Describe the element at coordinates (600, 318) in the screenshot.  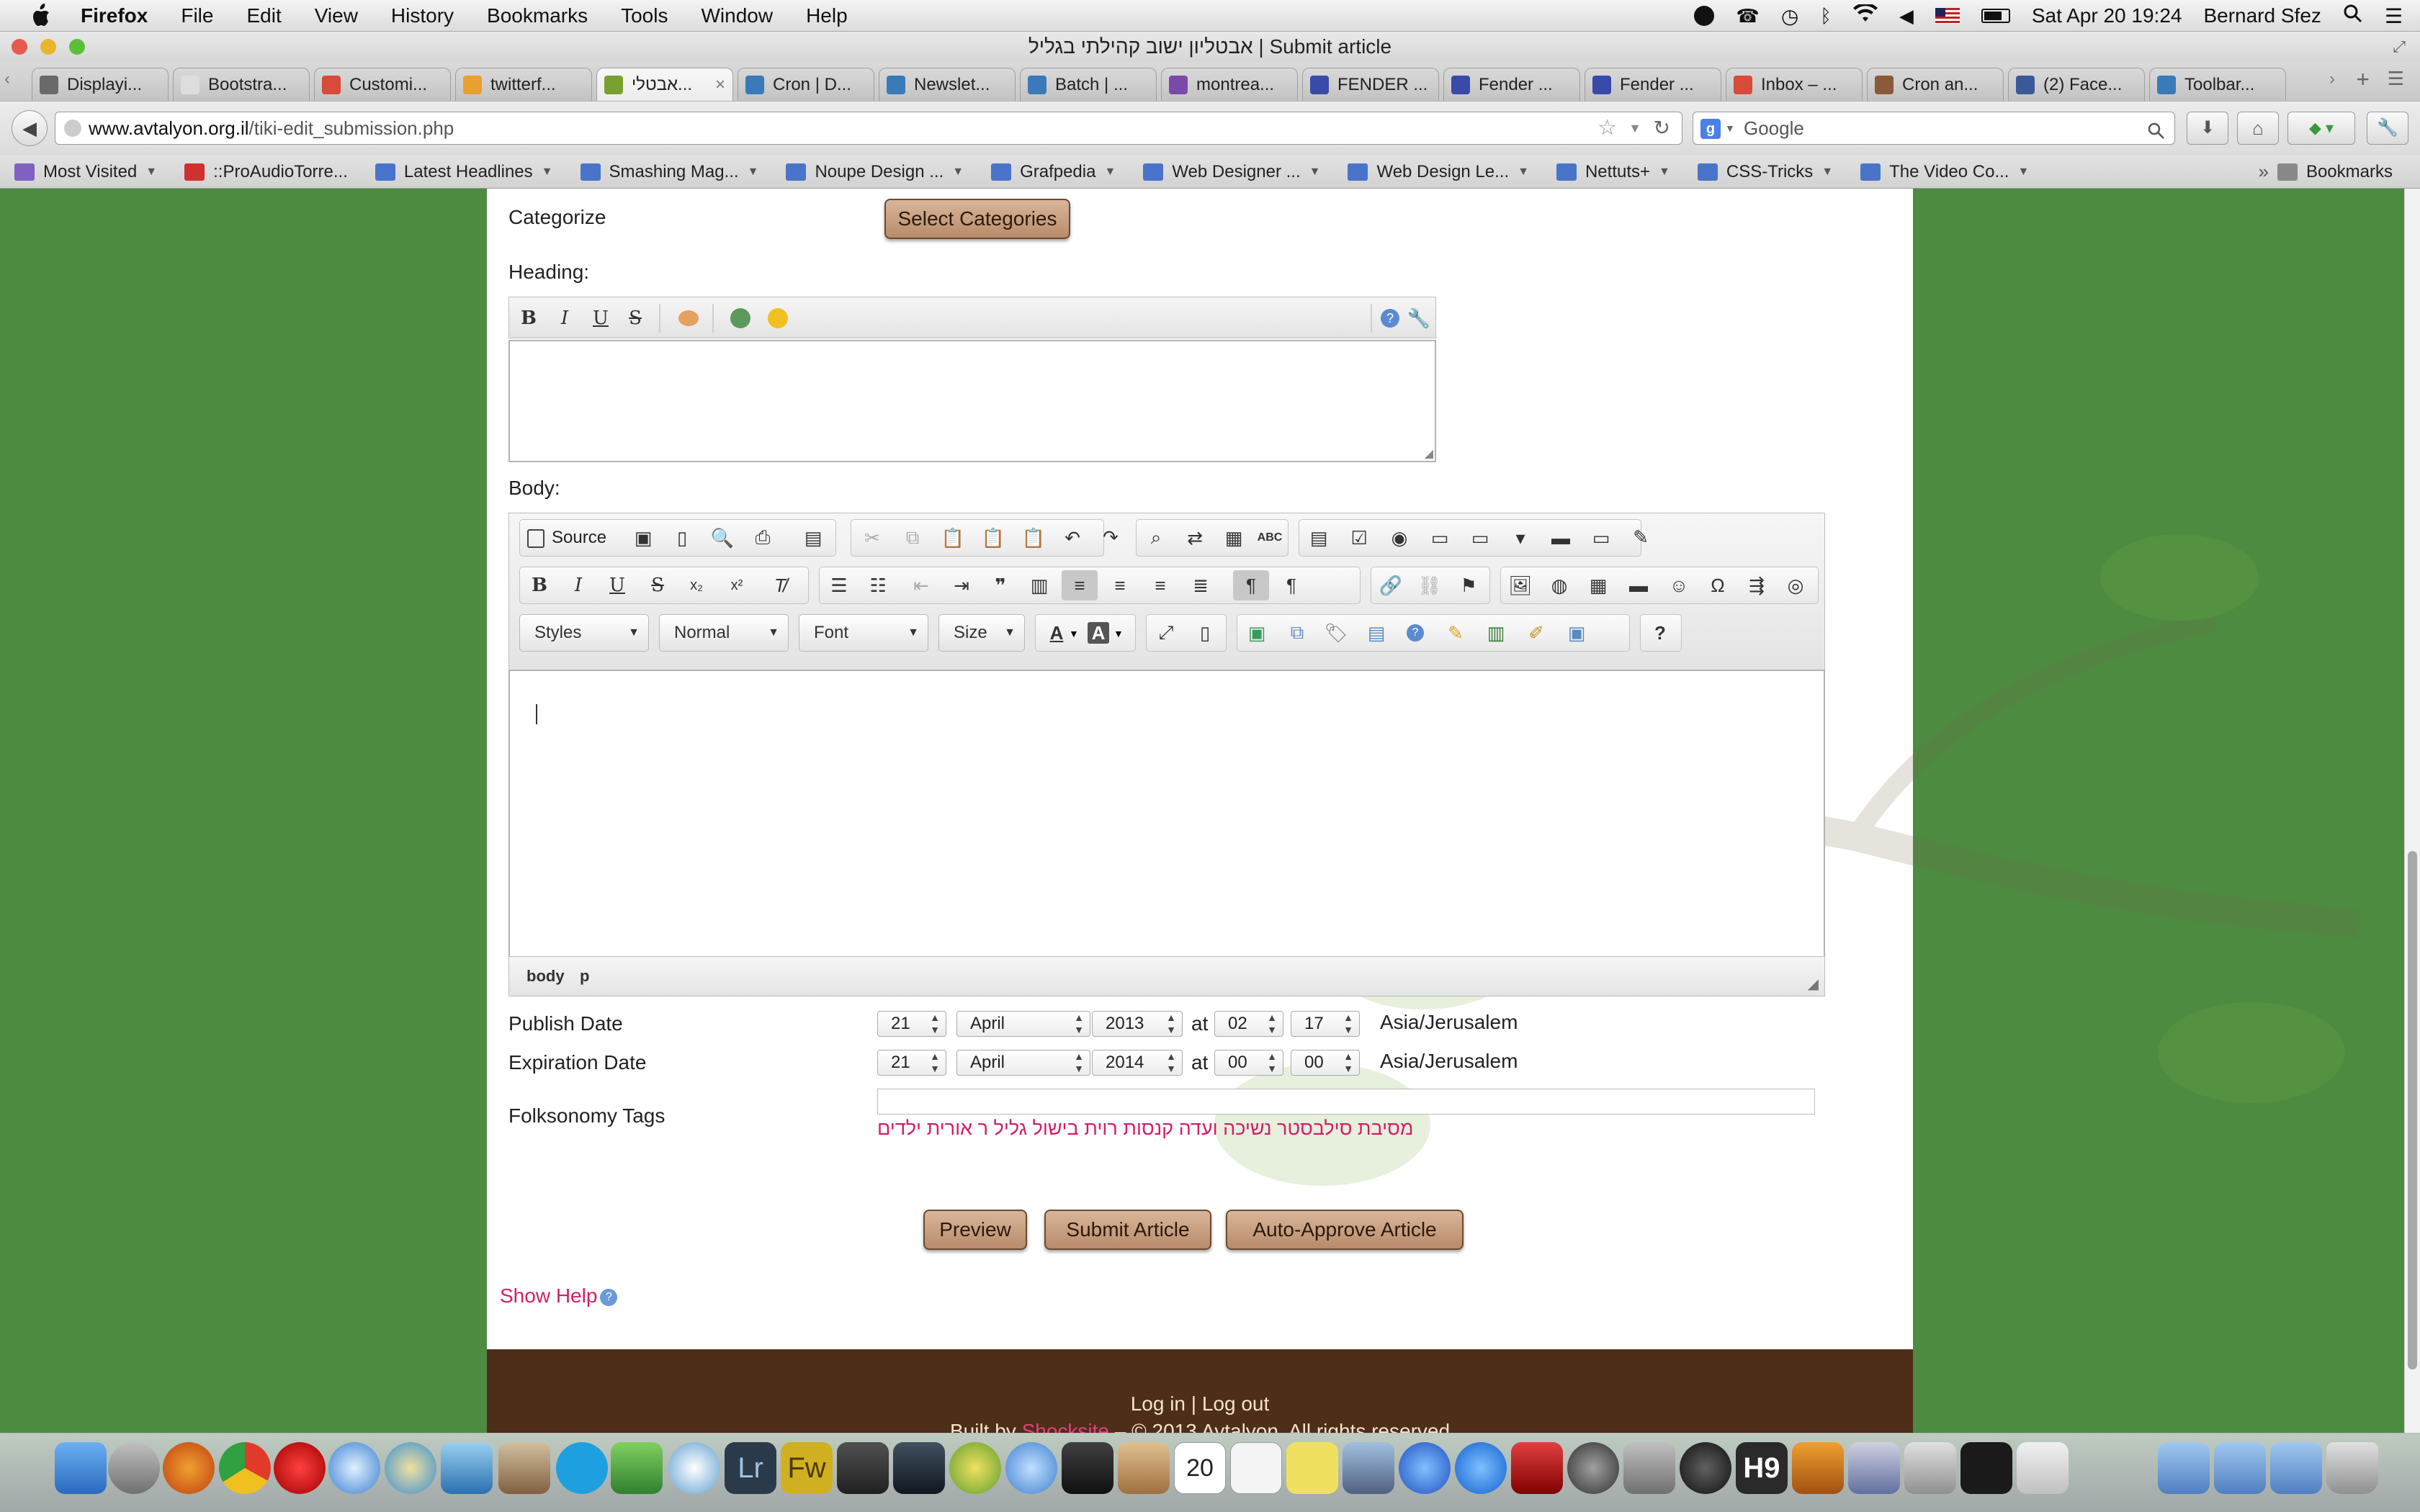
I see `underline-icon: U` at that location.